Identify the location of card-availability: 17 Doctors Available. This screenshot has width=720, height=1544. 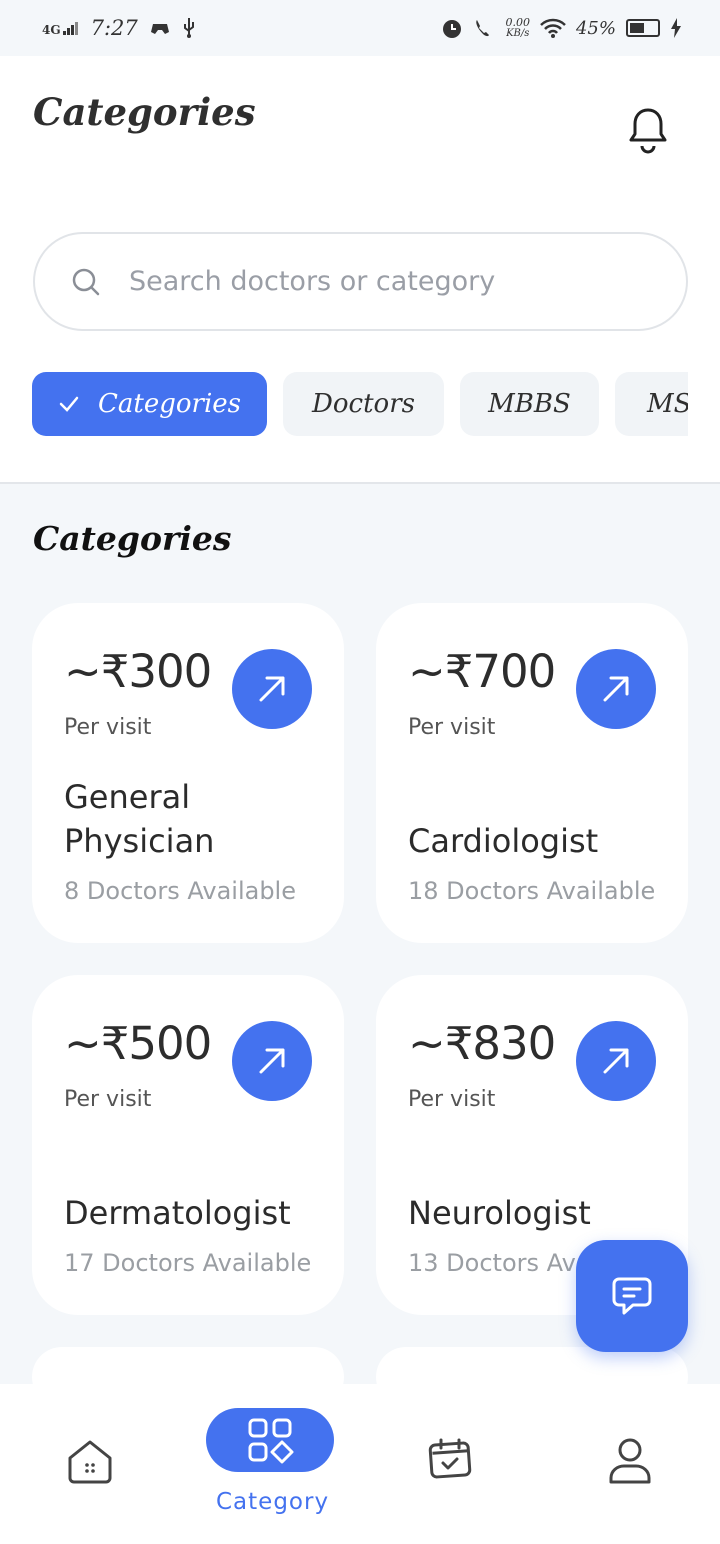
(188, 1263).